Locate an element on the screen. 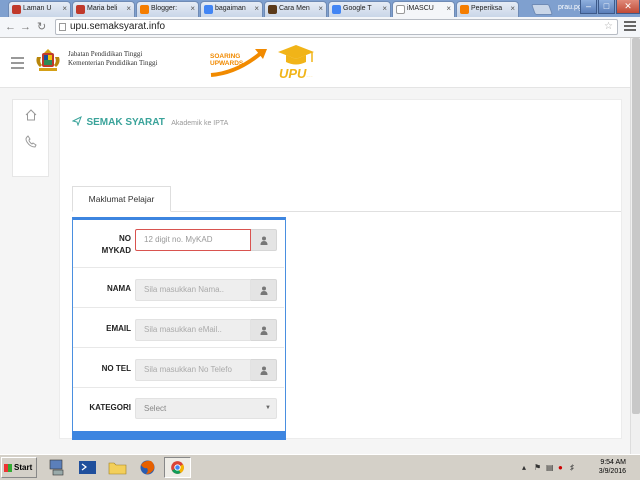 The width and height of the screenshot is (640, 480). email-input: Sila masukkan eMail.. is located at coordinates (193, 330).